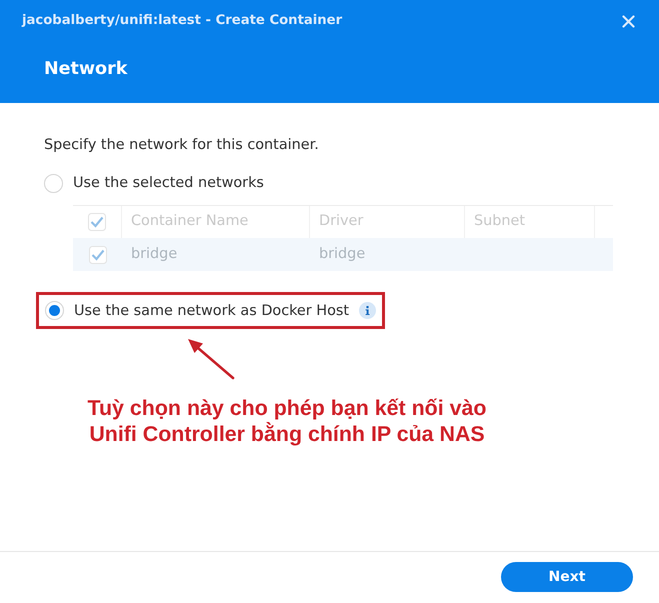  I want to click on close-icon, so click(628, 21).